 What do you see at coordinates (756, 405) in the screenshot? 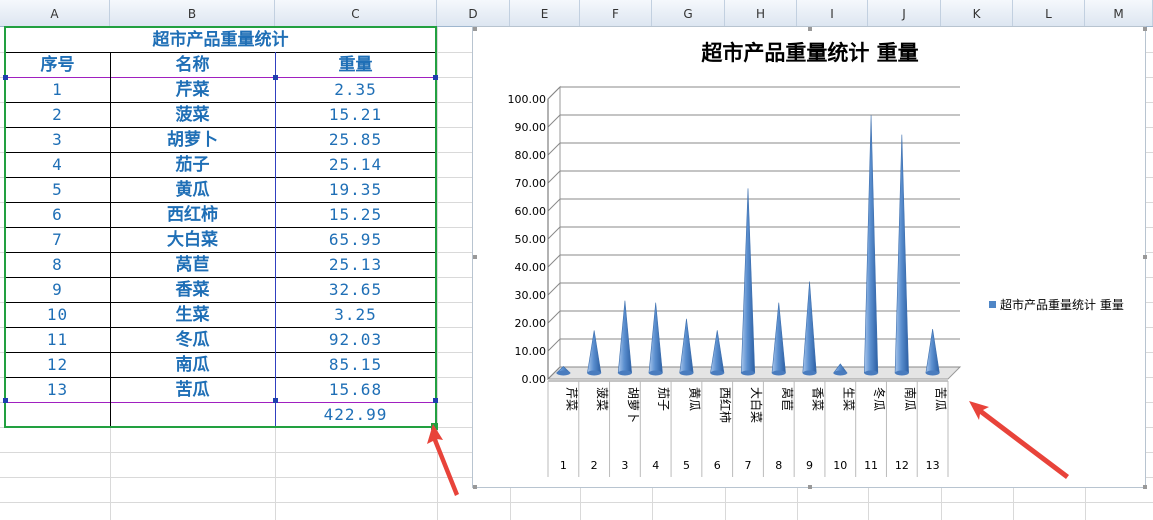
I see `category-label: 大白菜` at bounding box center [756, 405].